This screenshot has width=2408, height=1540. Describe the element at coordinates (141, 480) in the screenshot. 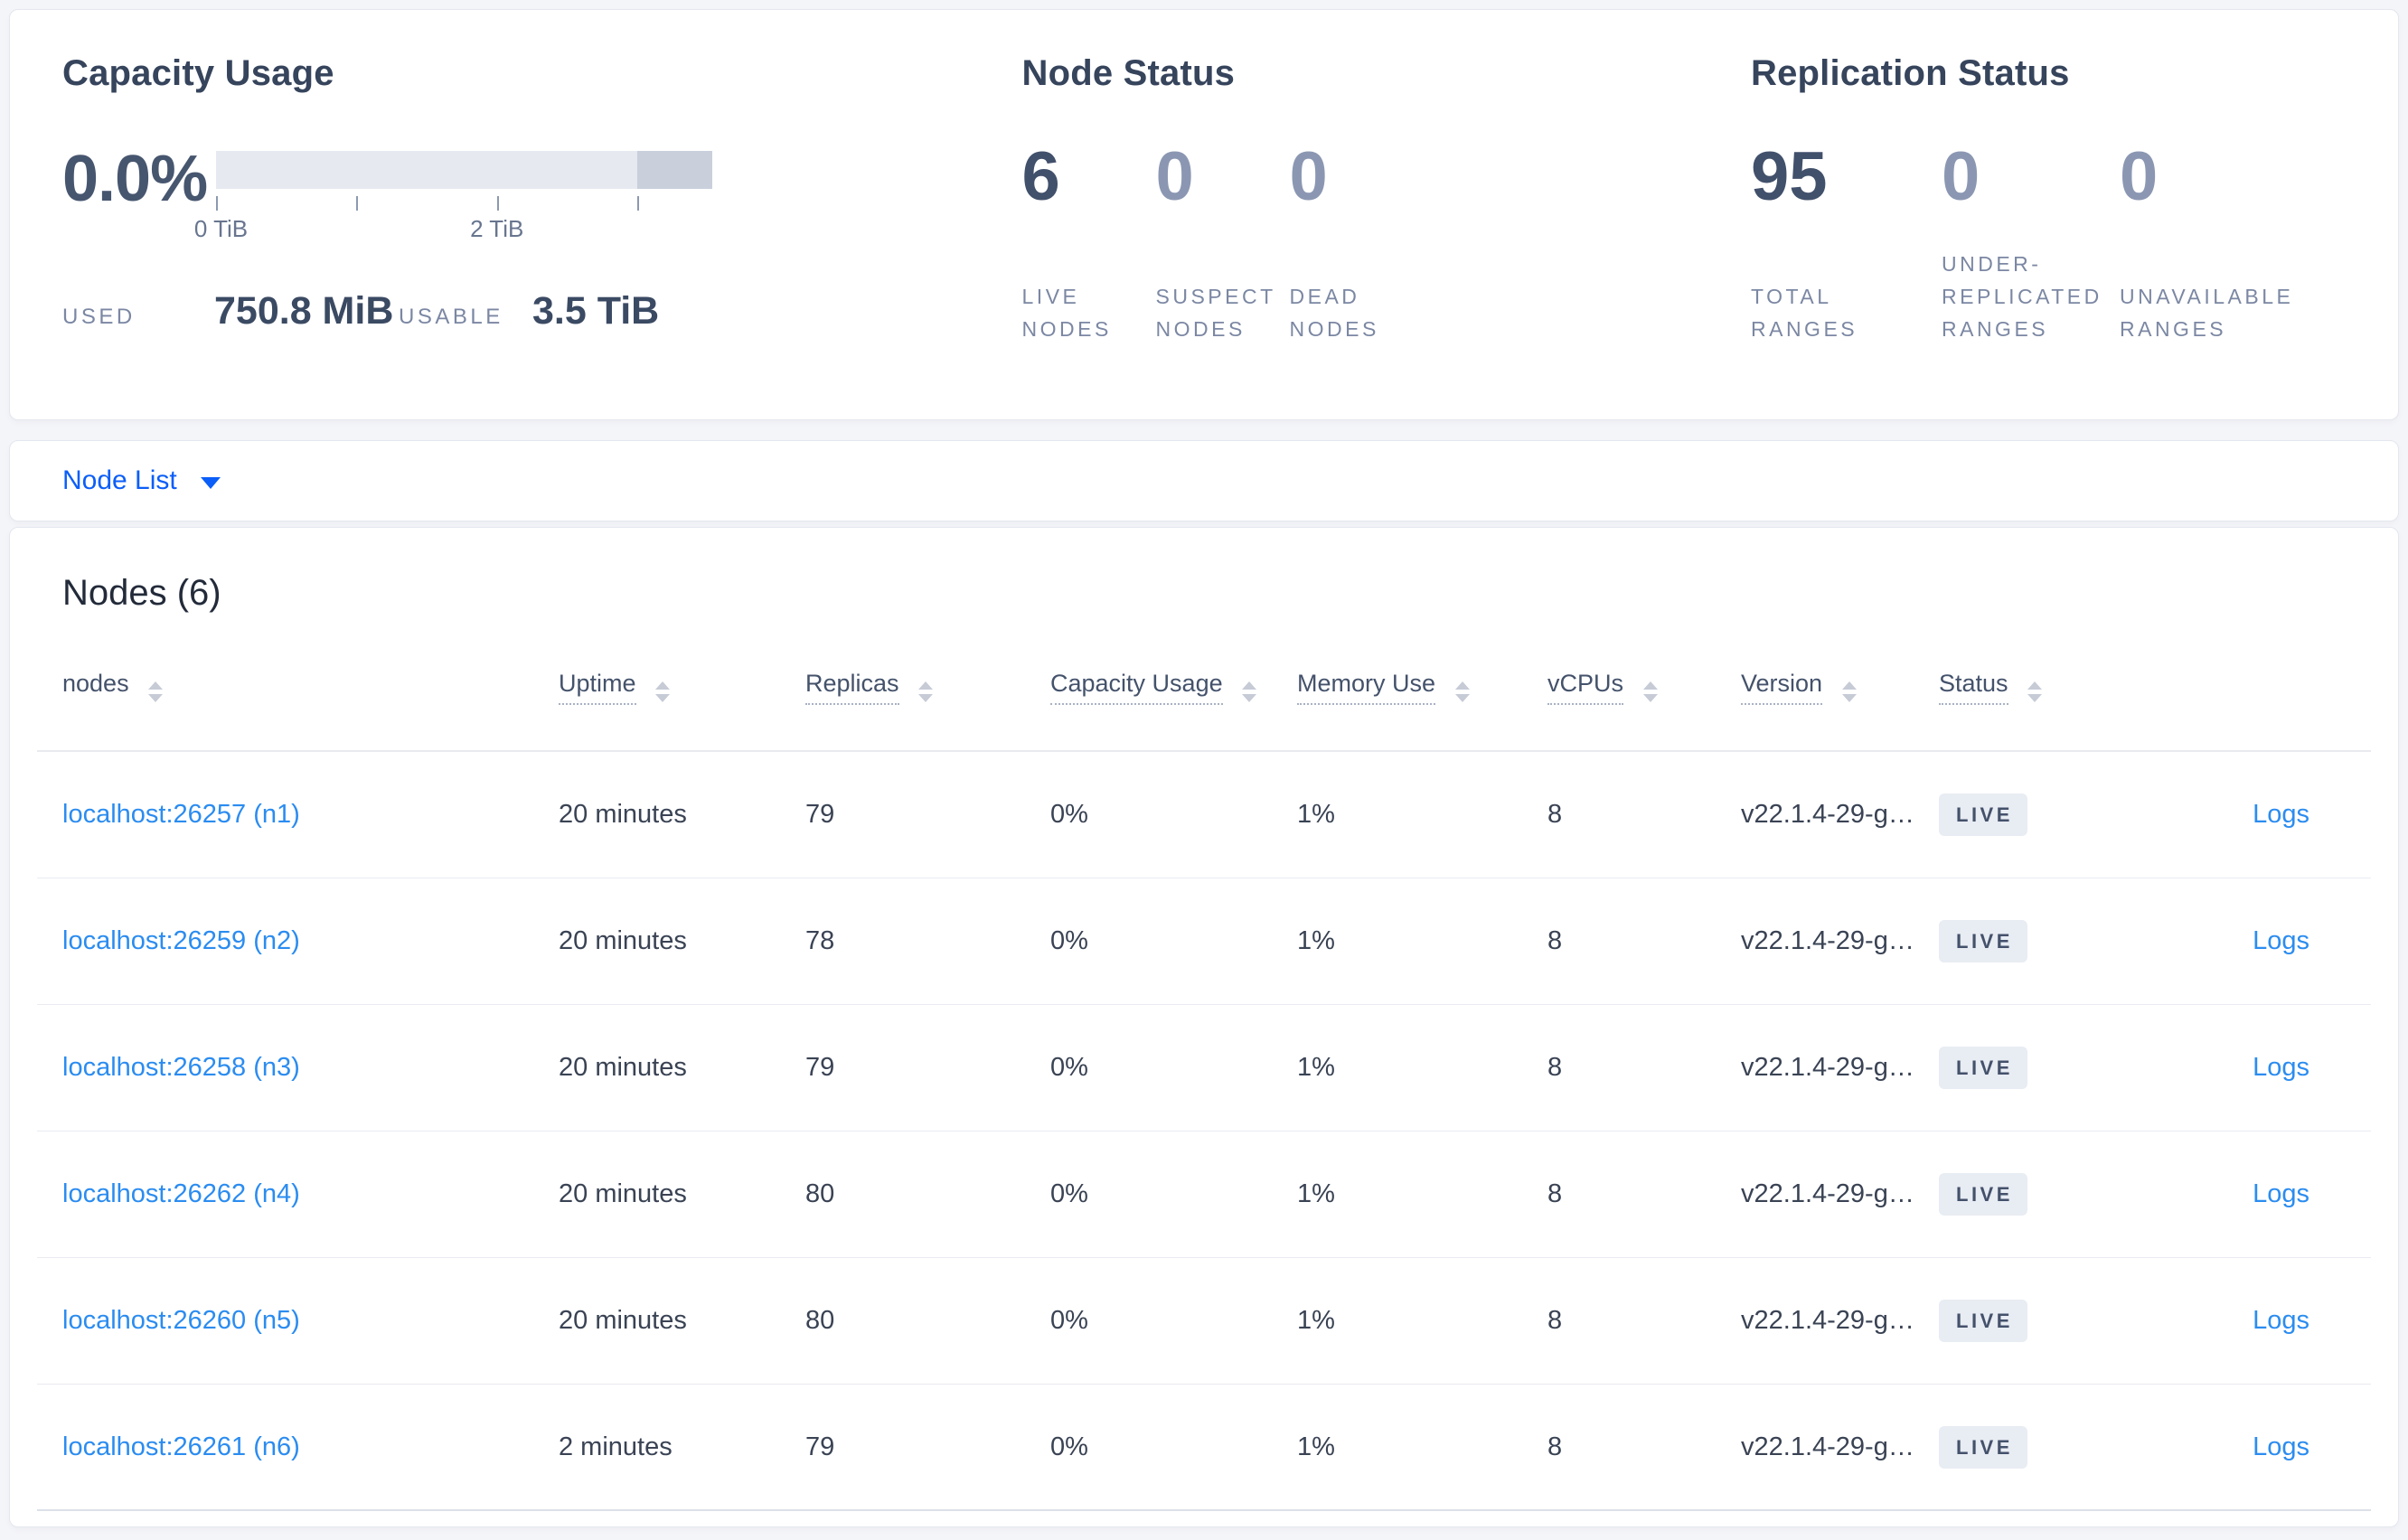

I see `node-list-dropdown: Node List` at that location.